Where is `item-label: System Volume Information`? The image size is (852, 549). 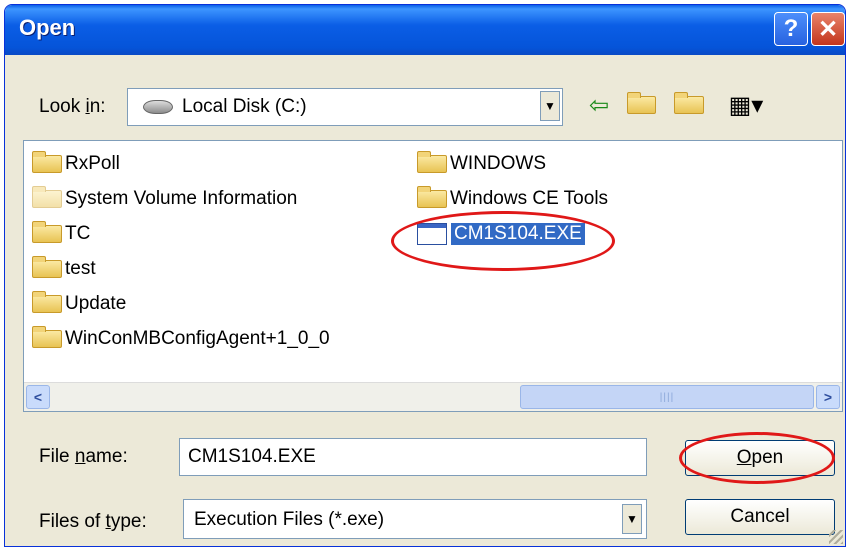
item-label: System Volume Information is located at coordinates (181, 198).